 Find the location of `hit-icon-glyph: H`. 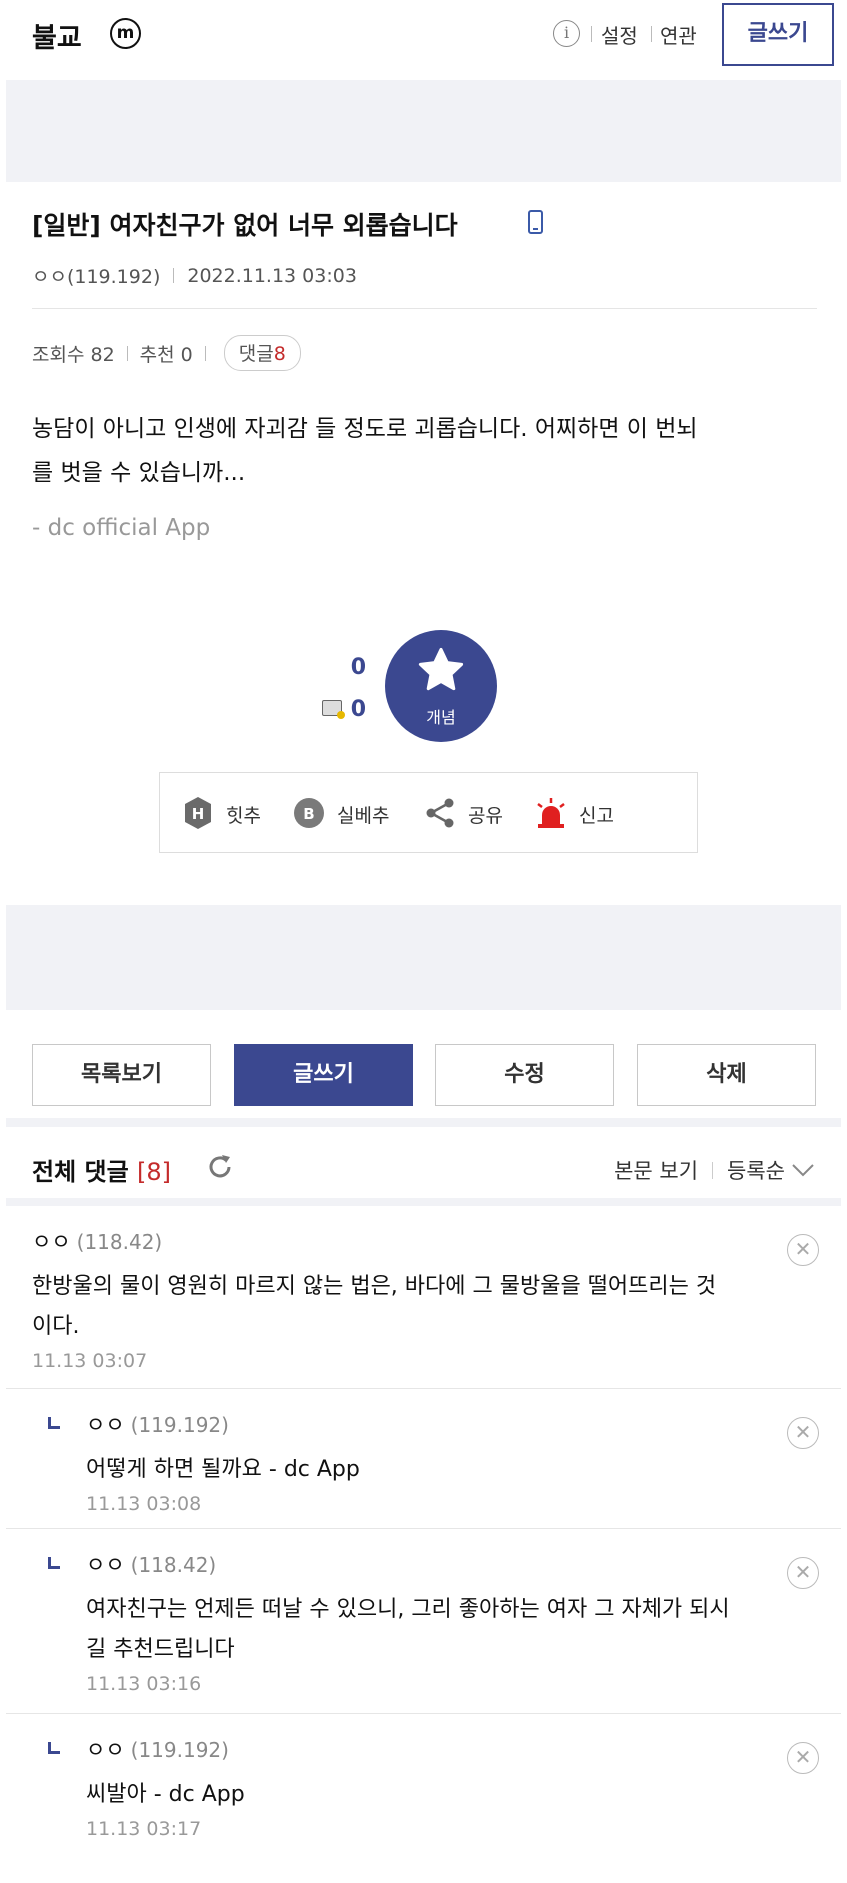

hit-icon-glyph: H is located at coordinates (198, 814).